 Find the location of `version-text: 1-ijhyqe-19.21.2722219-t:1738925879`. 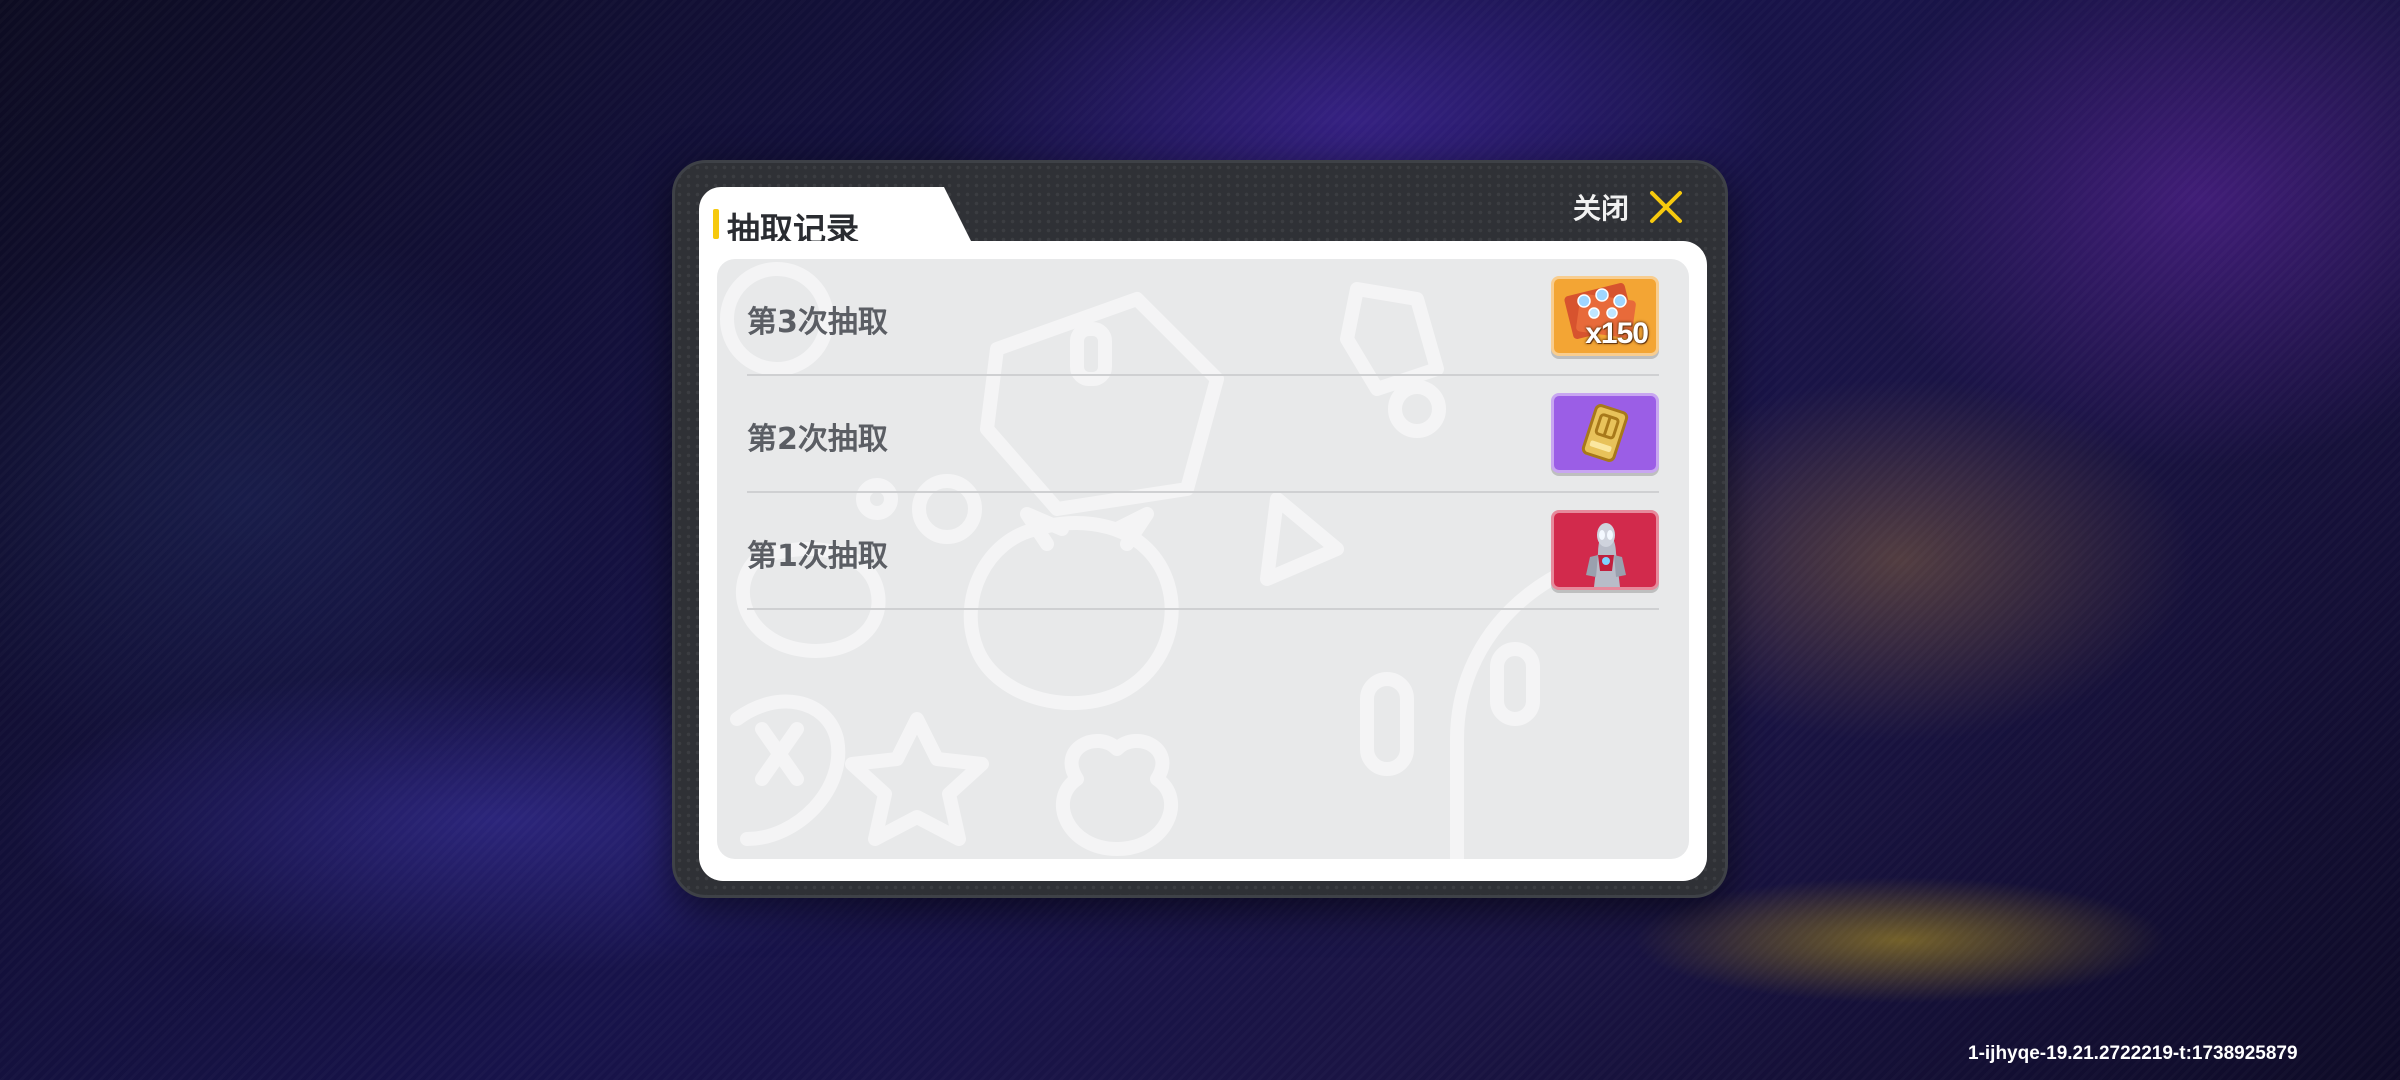

version-text: 1-ijhyqe-19.21.2722219-t:1738925879 is located at coordinates (2133, 1053).